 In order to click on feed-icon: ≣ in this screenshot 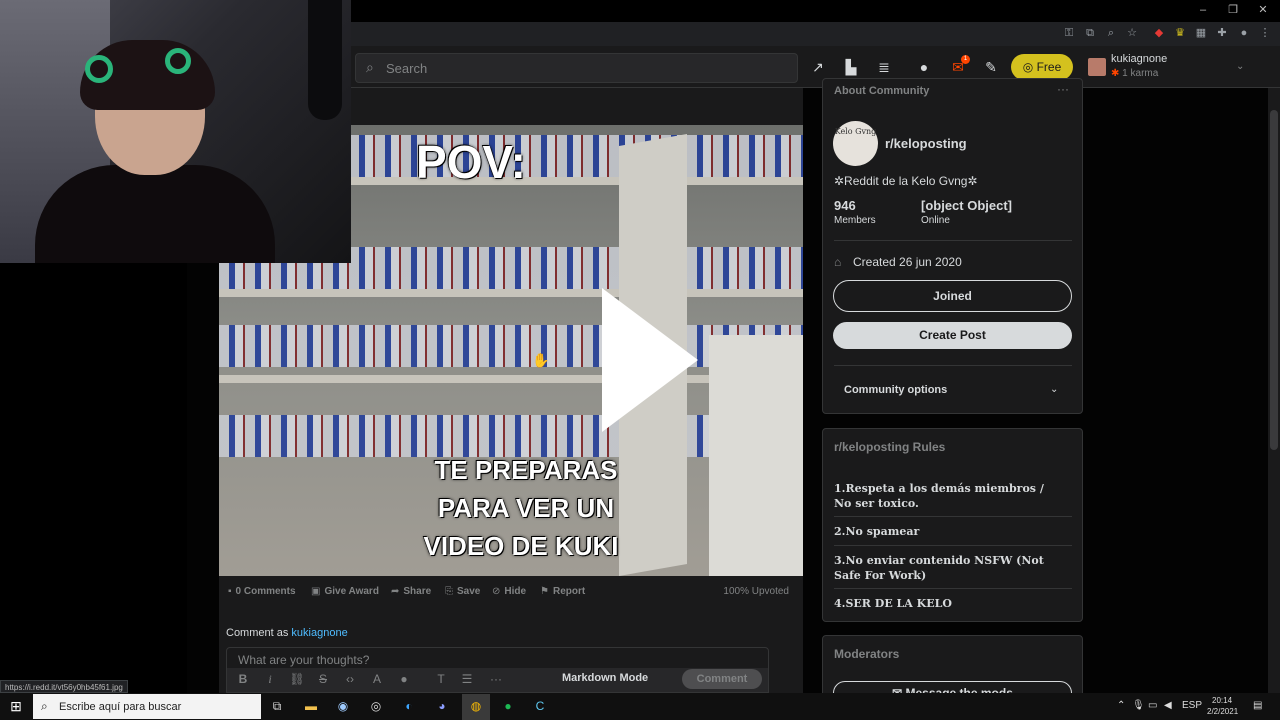, I will do `click(884, 67)`.